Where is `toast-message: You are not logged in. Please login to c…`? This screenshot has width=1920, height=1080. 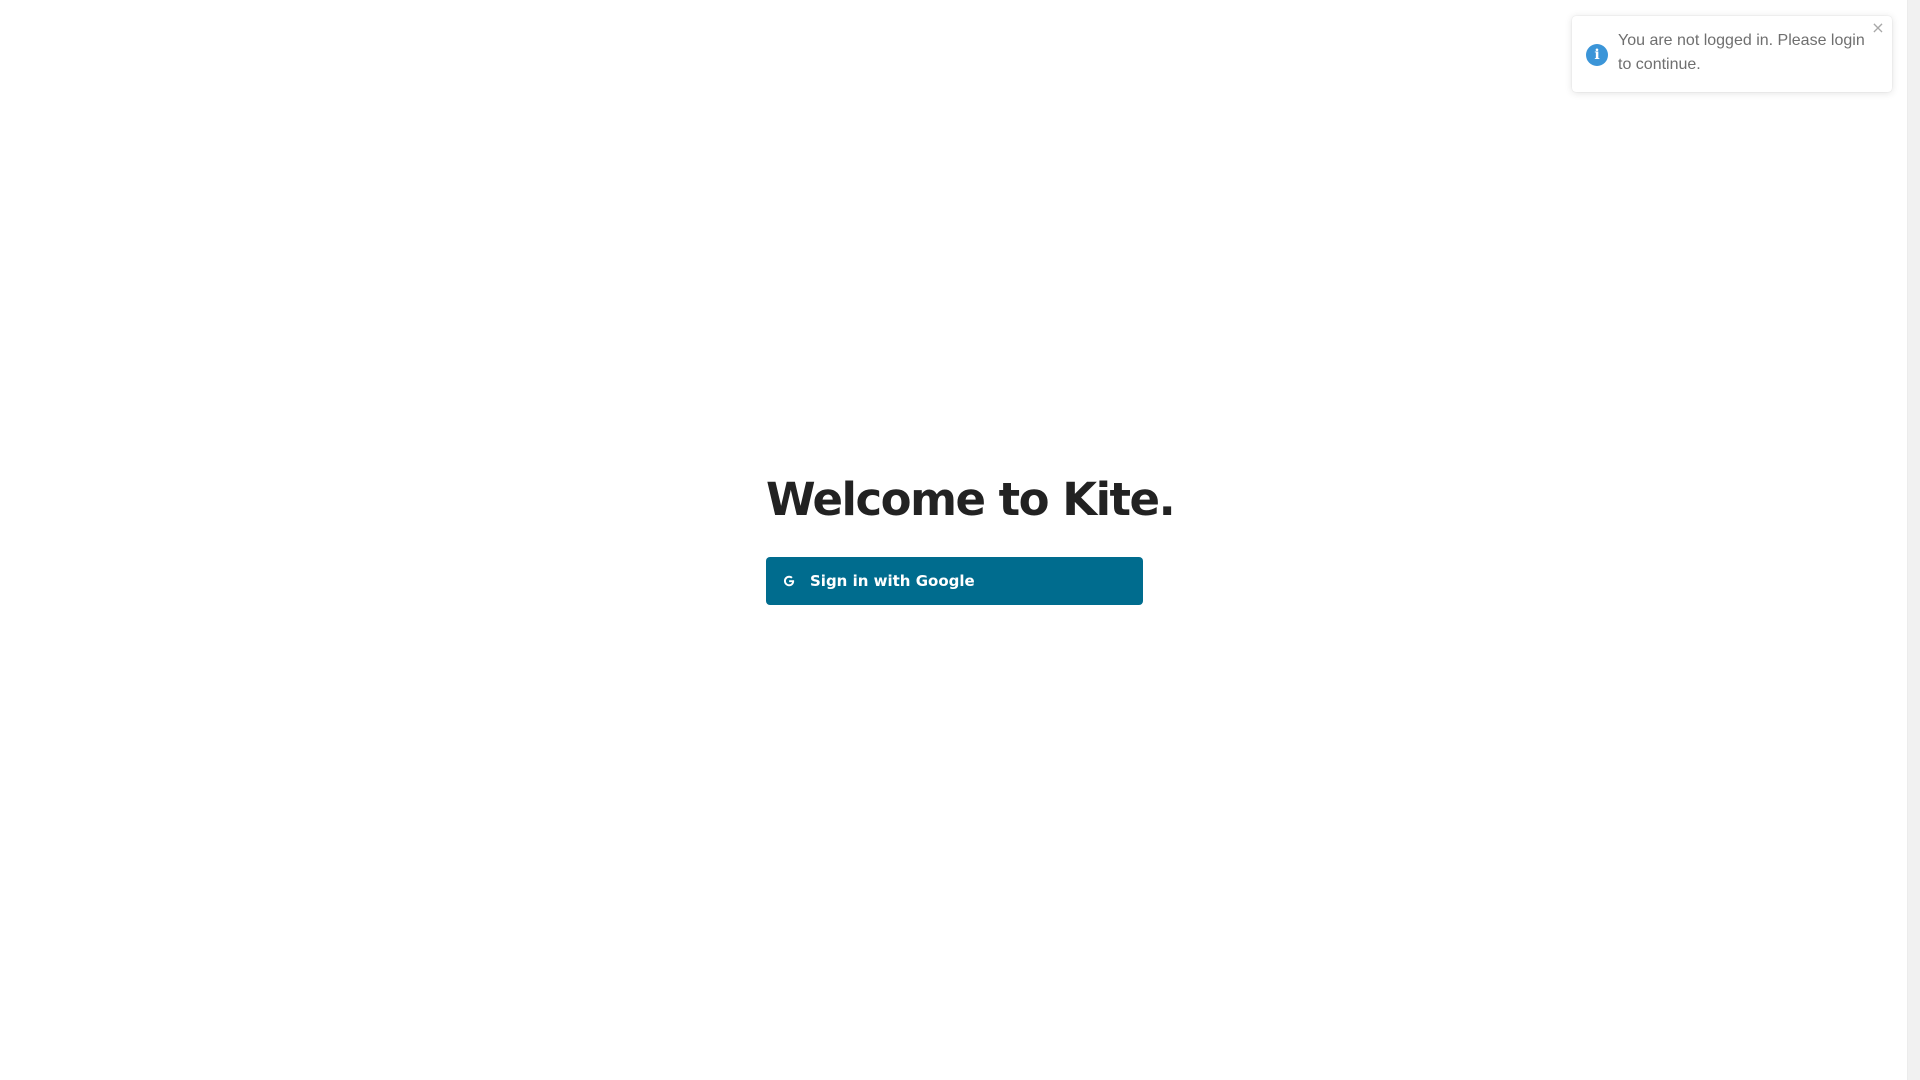
toast-message: You are not logged in. Please login to c… is located at coordinates (1741, 52).